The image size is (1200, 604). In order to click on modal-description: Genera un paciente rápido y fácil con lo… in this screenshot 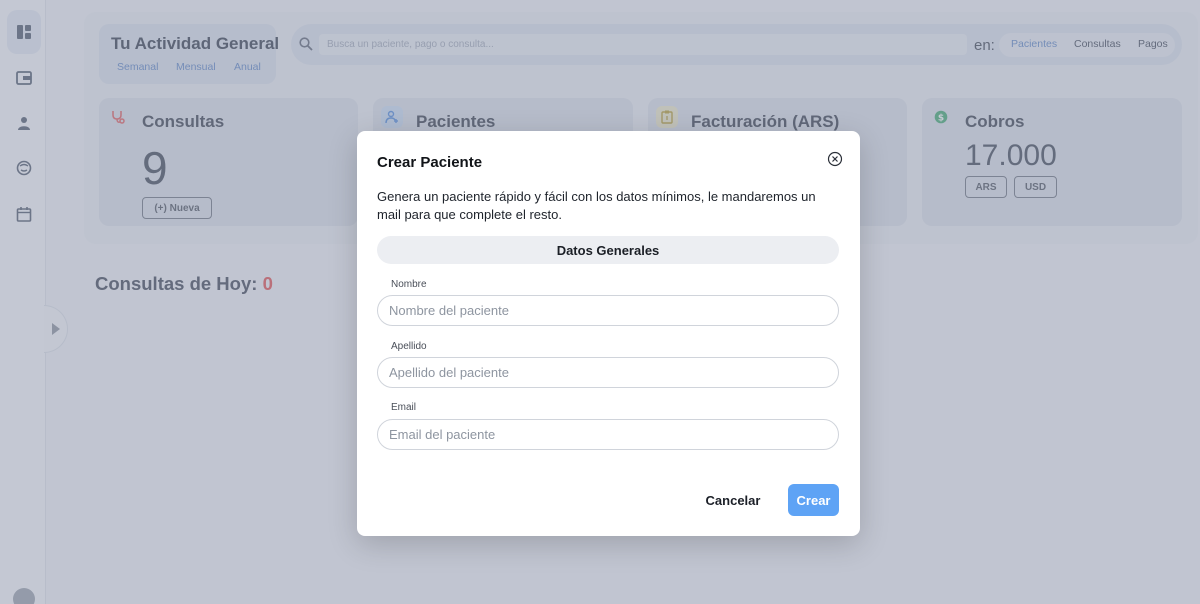, I will do `click(596, 205)`.